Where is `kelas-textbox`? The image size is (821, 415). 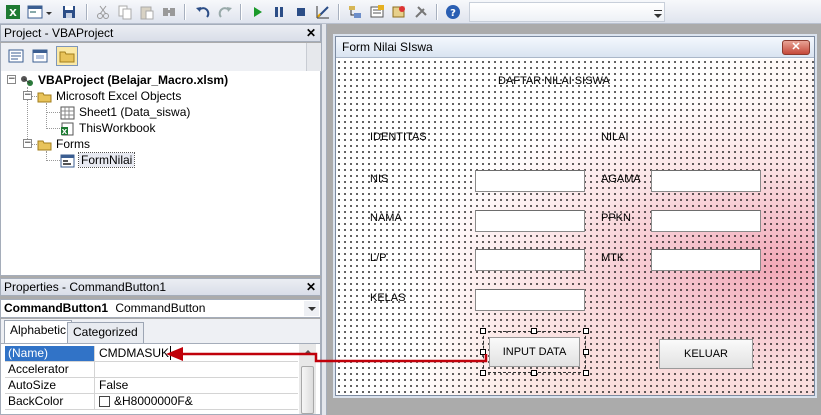
kelas-textbox is located at coordinates (530, 300).